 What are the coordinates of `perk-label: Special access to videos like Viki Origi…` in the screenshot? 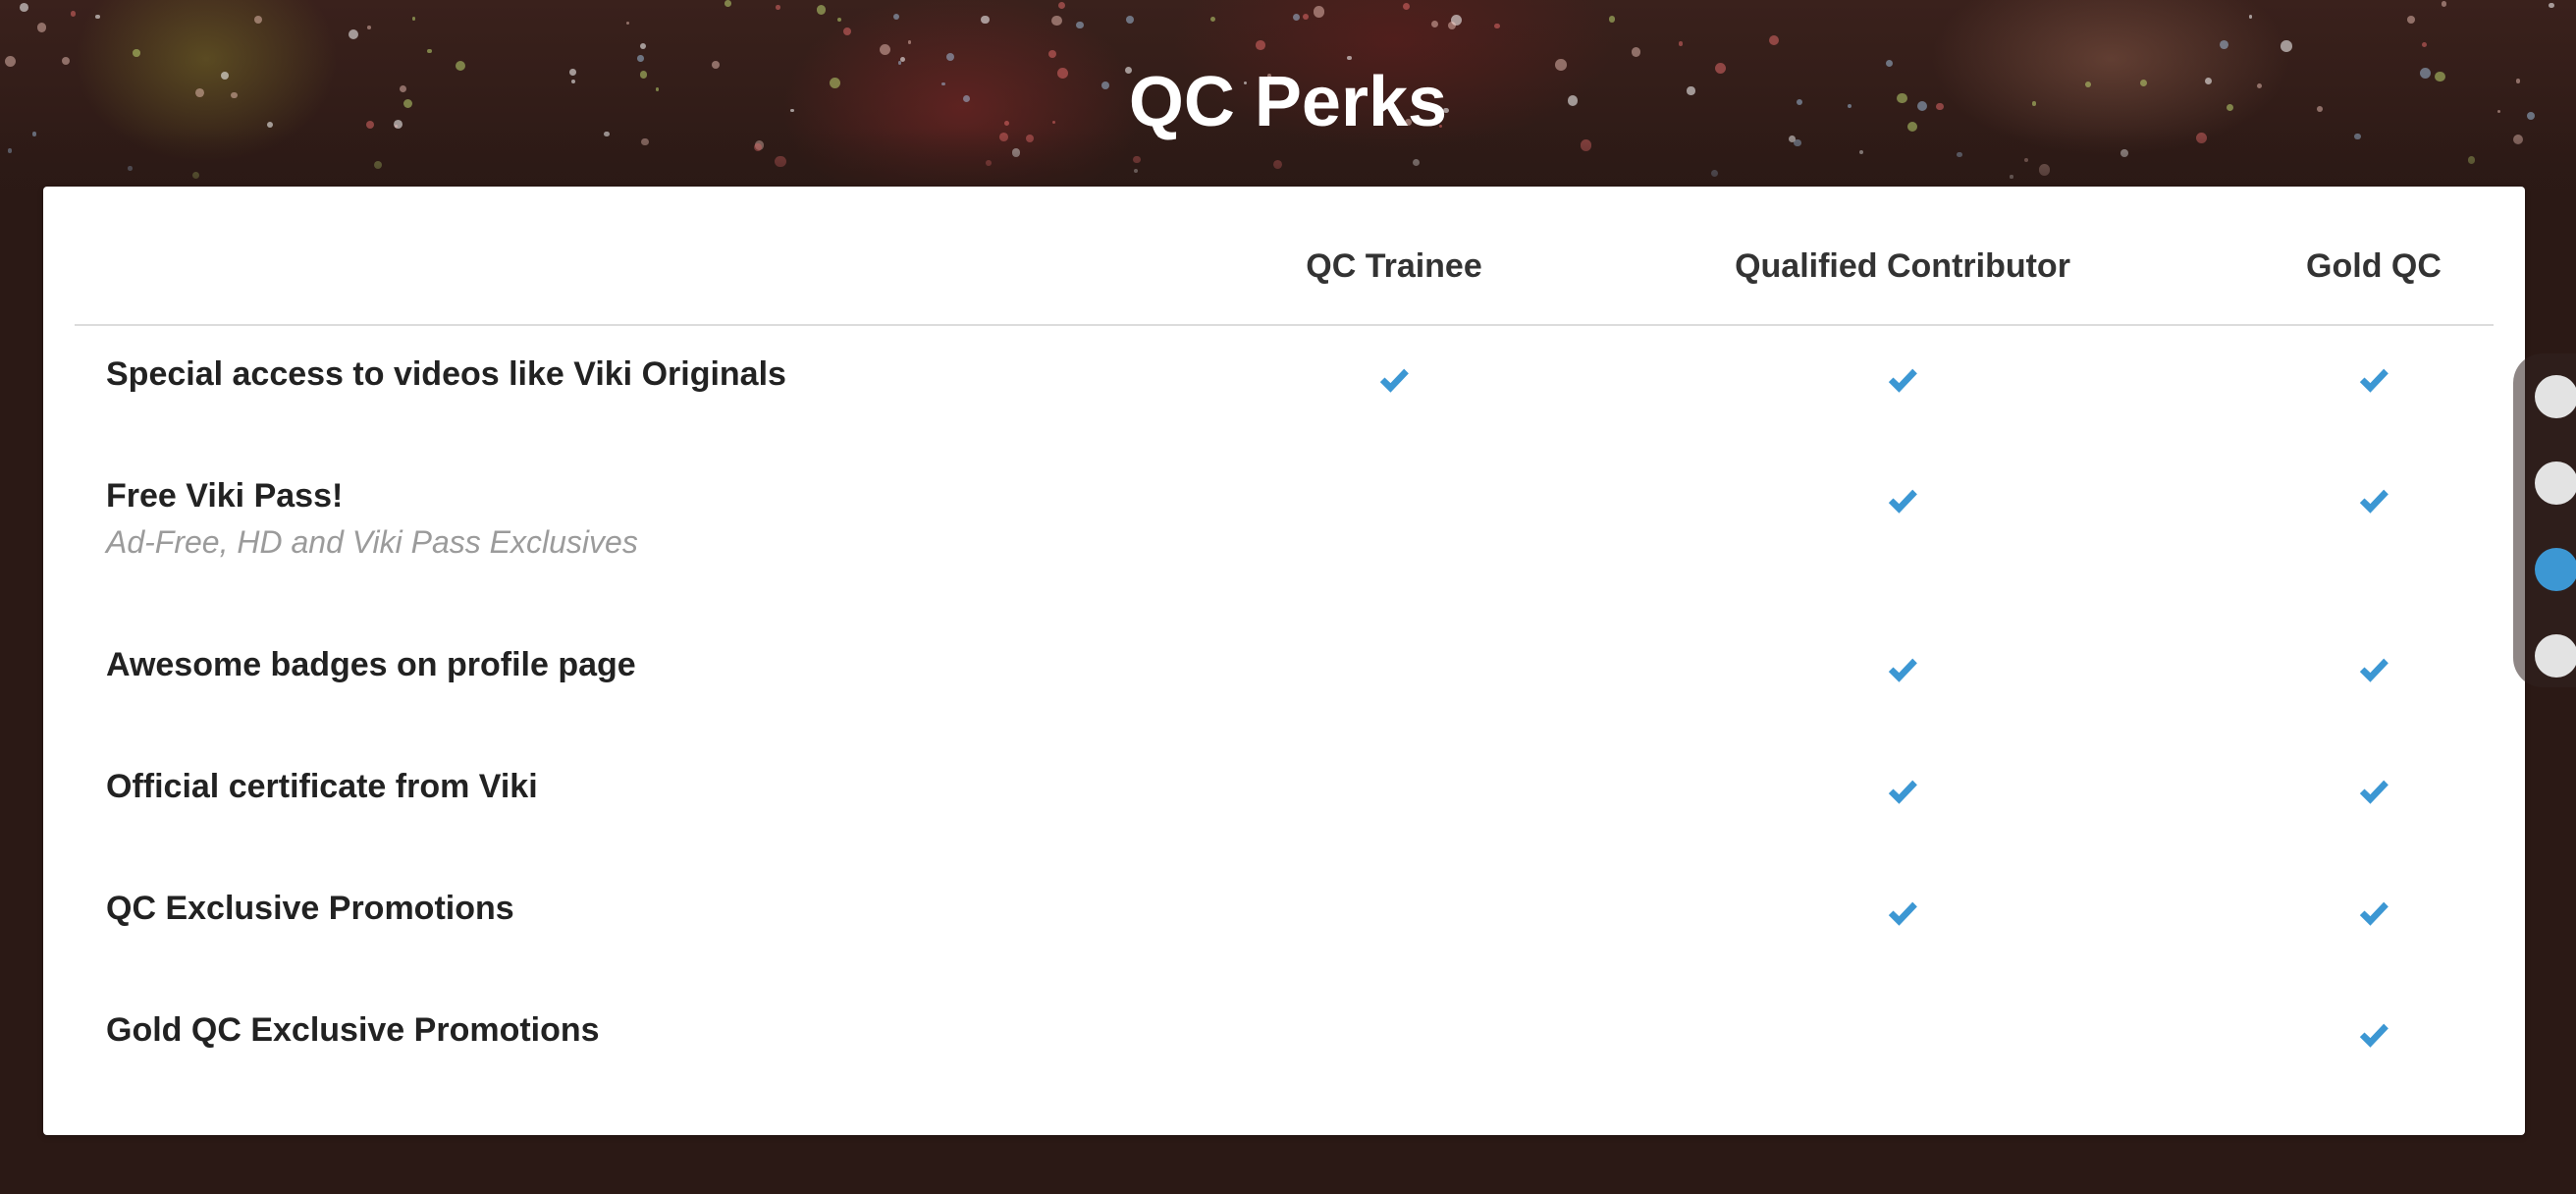 It's located at (446, 374).